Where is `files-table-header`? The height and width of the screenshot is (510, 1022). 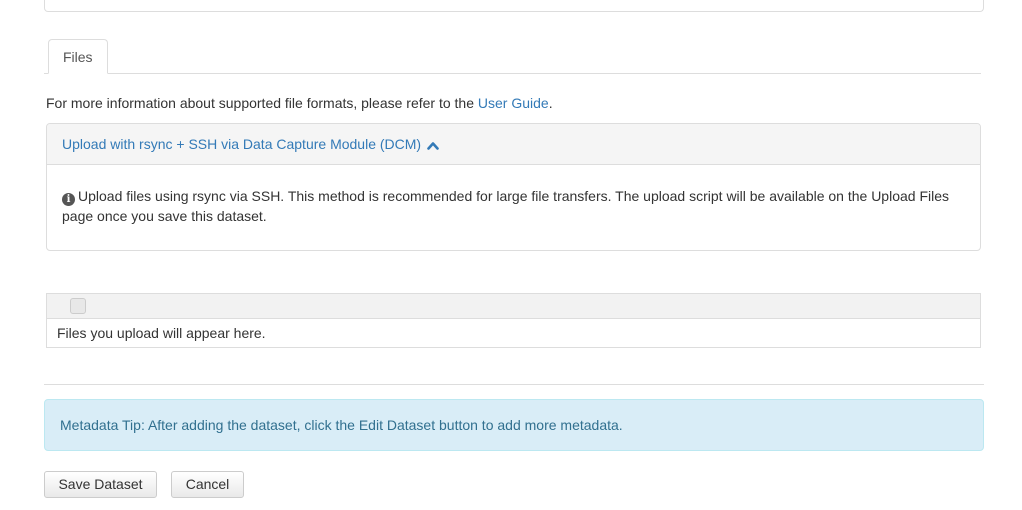 files-table-header is located at coordinates (513, 306).